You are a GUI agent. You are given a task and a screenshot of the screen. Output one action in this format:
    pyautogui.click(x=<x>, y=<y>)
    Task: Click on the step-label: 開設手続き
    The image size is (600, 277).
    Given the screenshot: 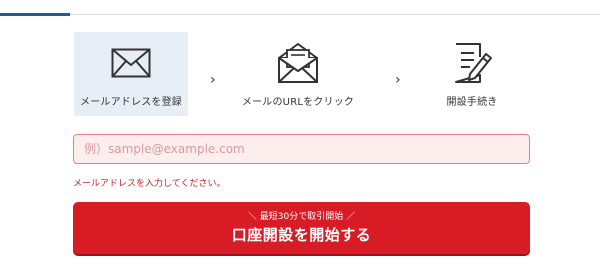 What is the action you would take?
    pyautogui.click(x=472, y=102)
    